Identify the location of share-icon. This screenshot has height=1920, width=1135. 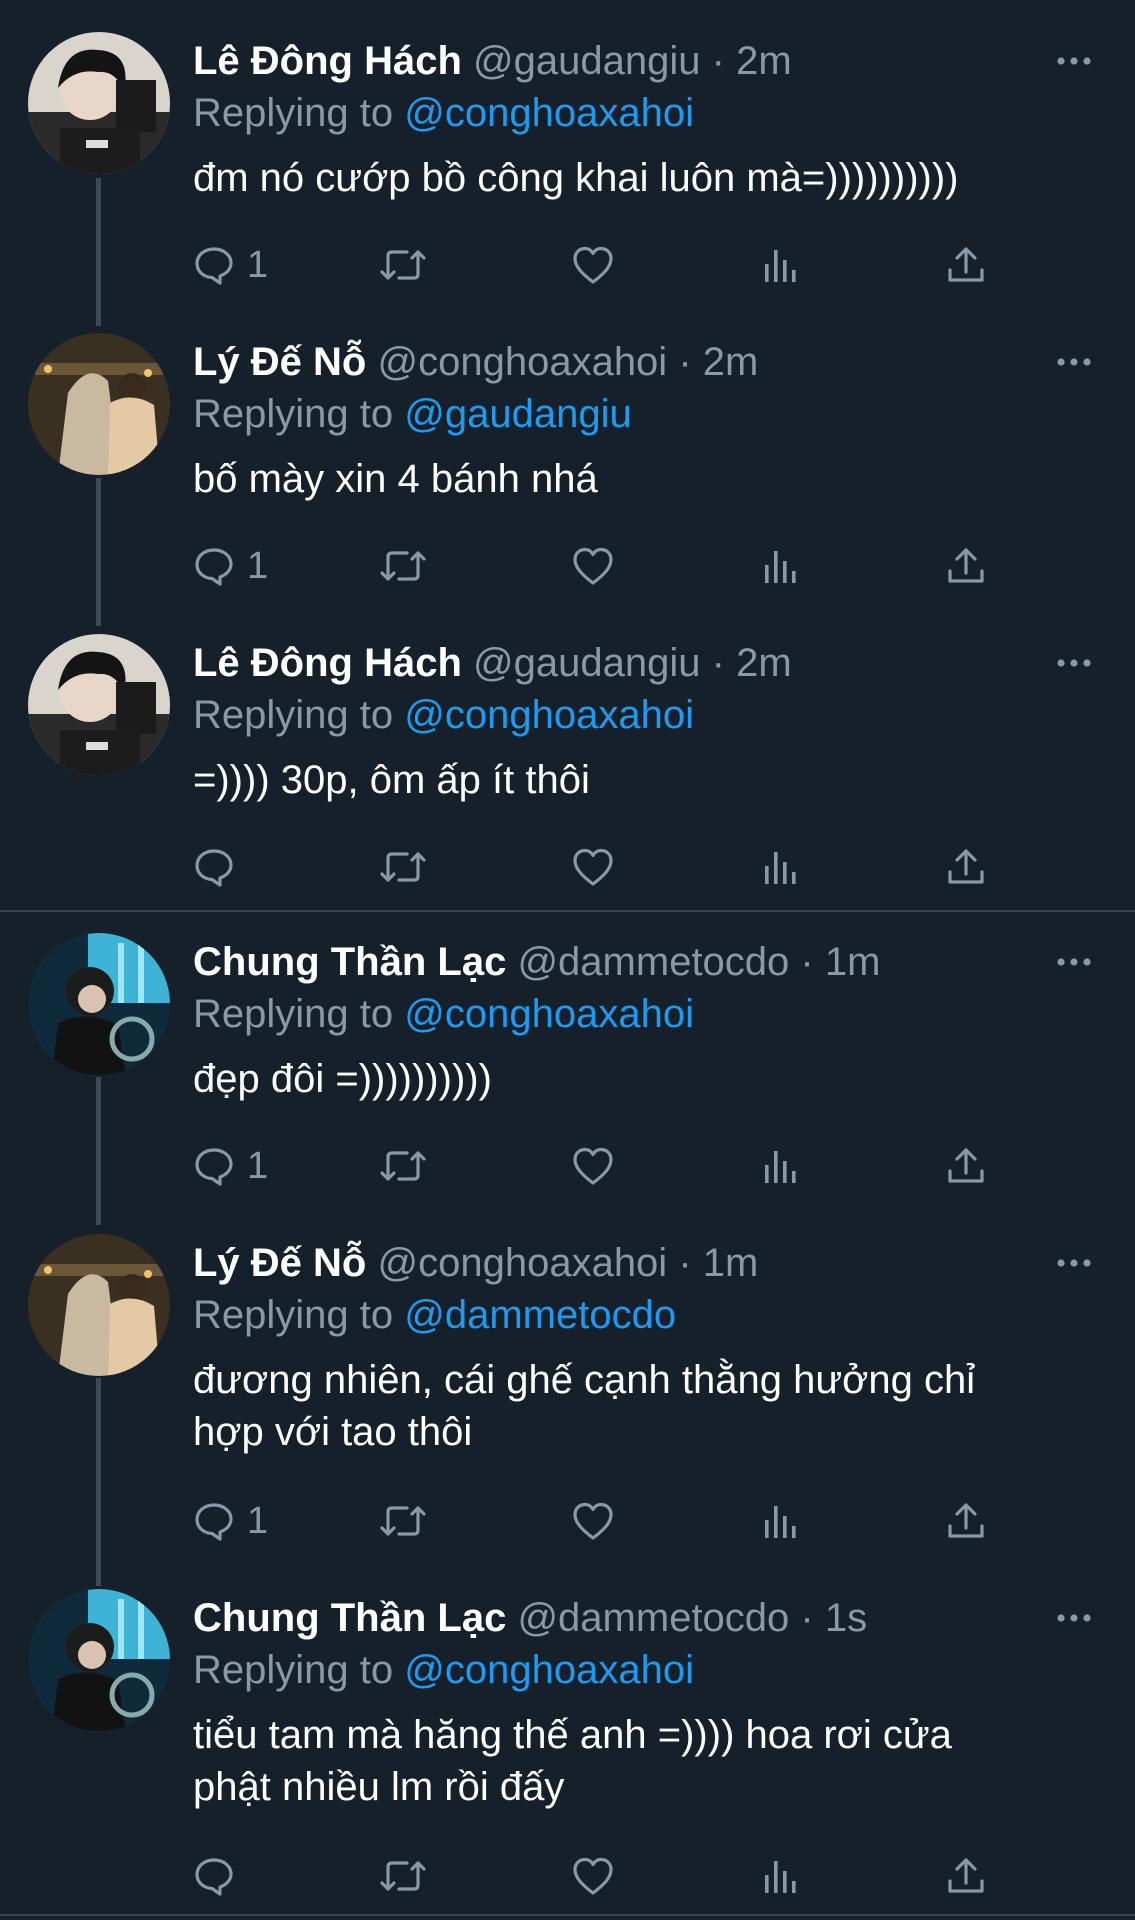
(966, 867).